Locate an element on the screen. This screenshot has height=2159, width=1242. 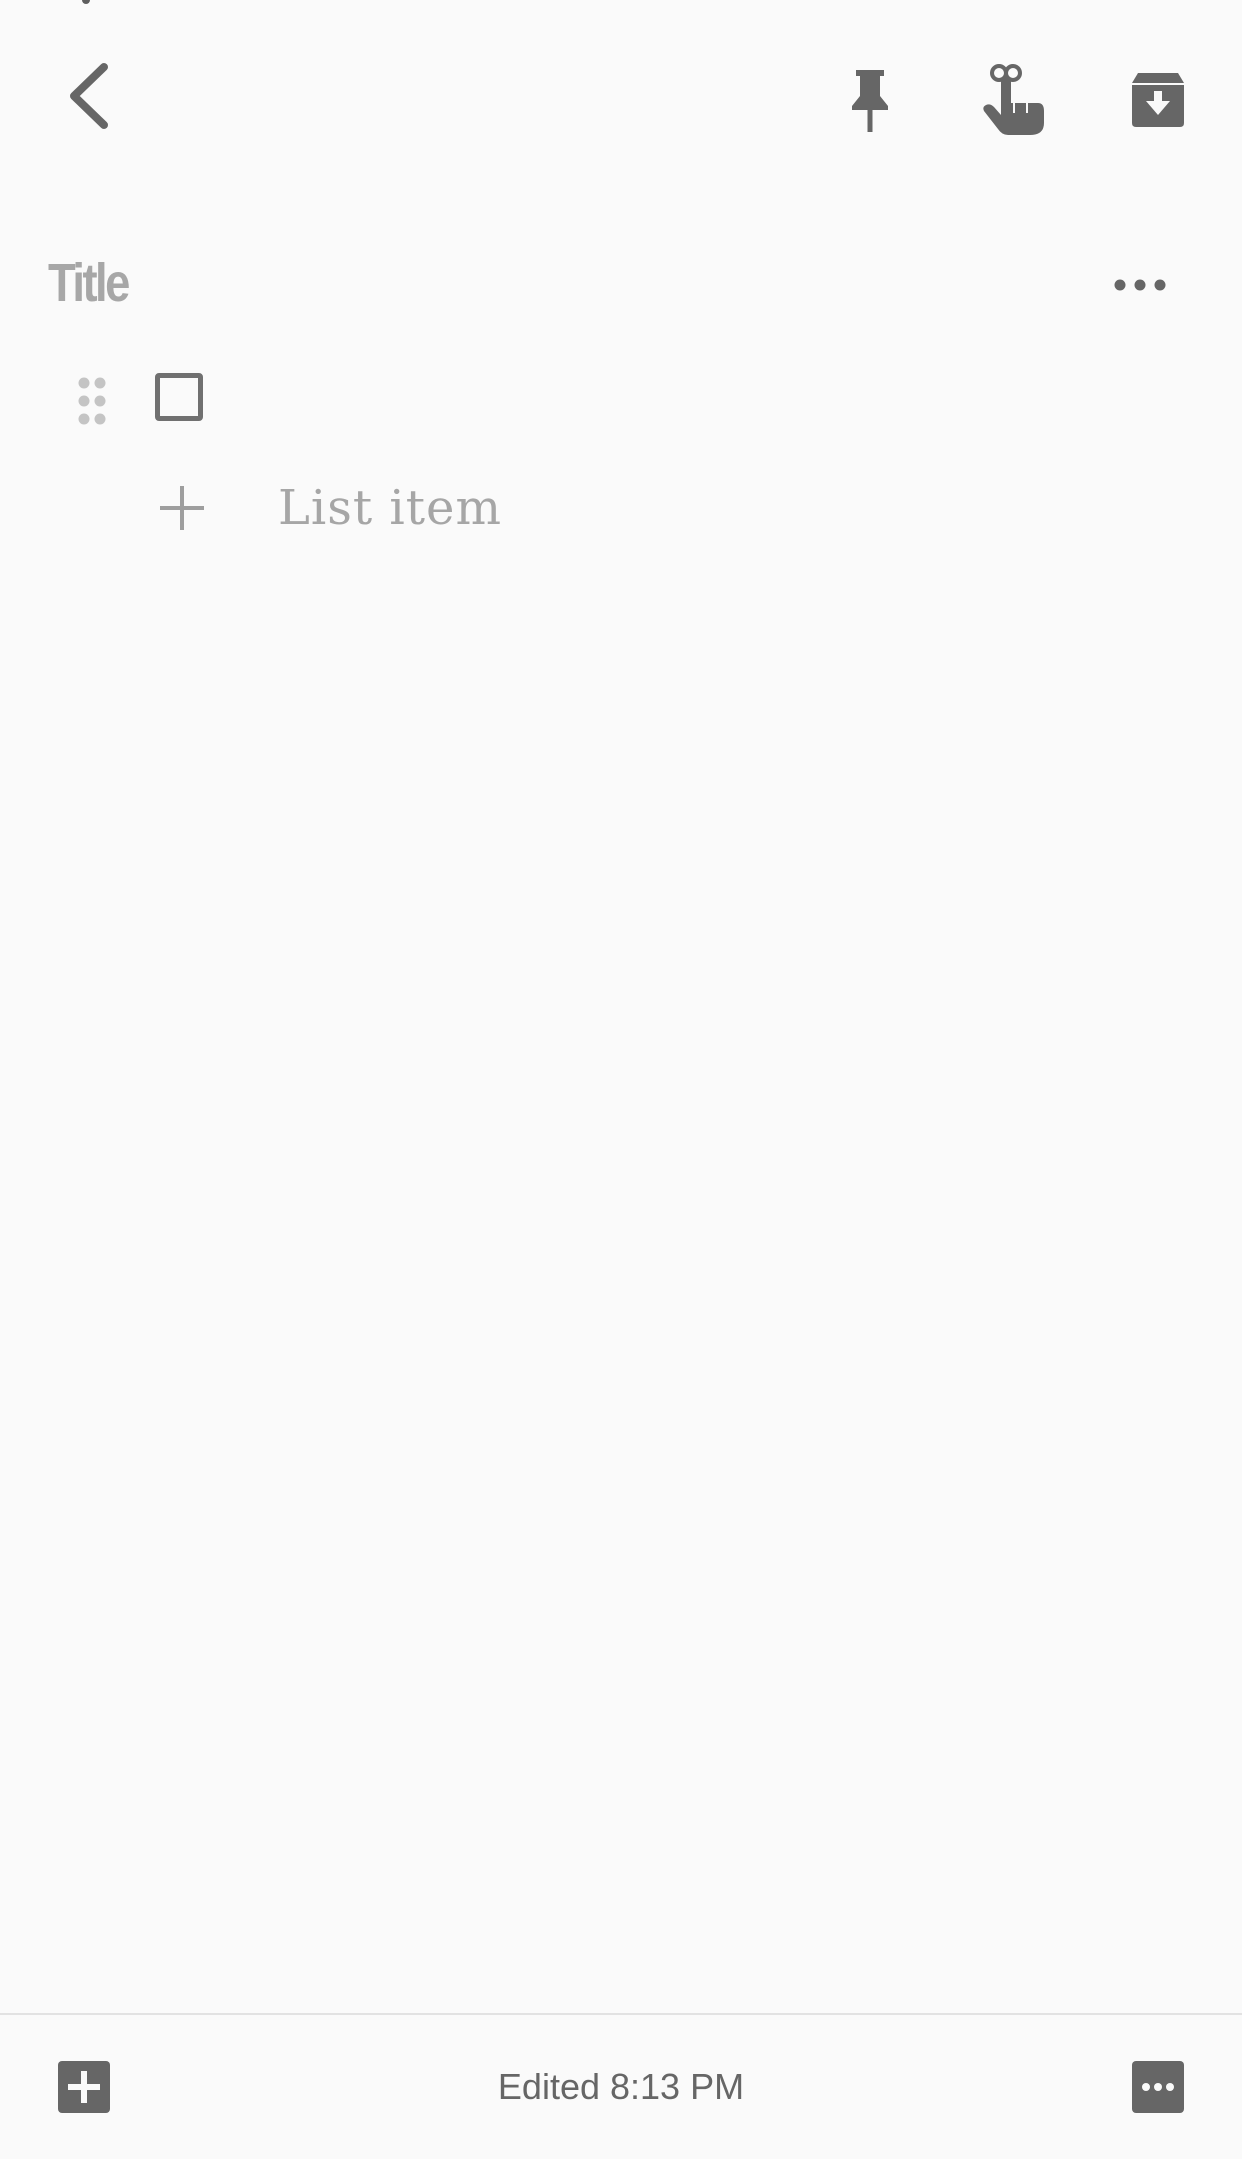
note-toolbar is located at coordinates (621, 95).